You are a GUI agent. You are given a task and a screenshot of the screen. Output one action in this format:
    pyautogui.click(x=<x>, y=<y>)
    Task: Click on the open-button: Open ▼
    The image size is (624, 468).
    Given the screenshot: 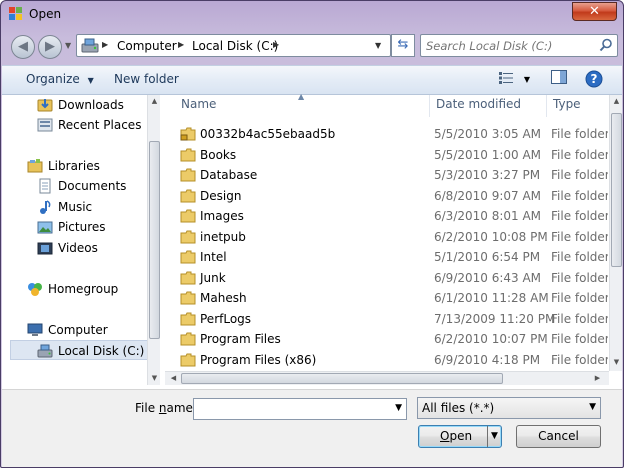 What is the action you would take?
    pyautogui.click(x=460, y=436)
    